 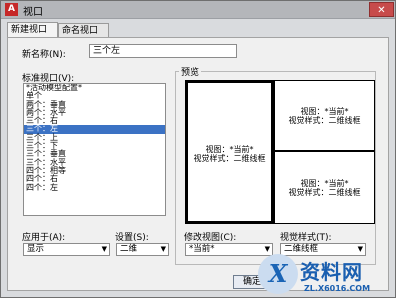 I want to click on preview-pane-bottom-right: 视图：*当前* 视觉样式：二维线框, so click(x=324, y=187).